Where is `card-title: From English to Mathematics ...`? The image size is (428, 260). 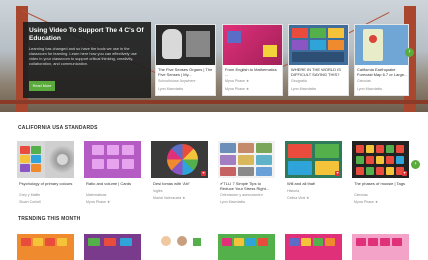 card-title: From English to Mathematics ... is located at coordinates (251, 72).